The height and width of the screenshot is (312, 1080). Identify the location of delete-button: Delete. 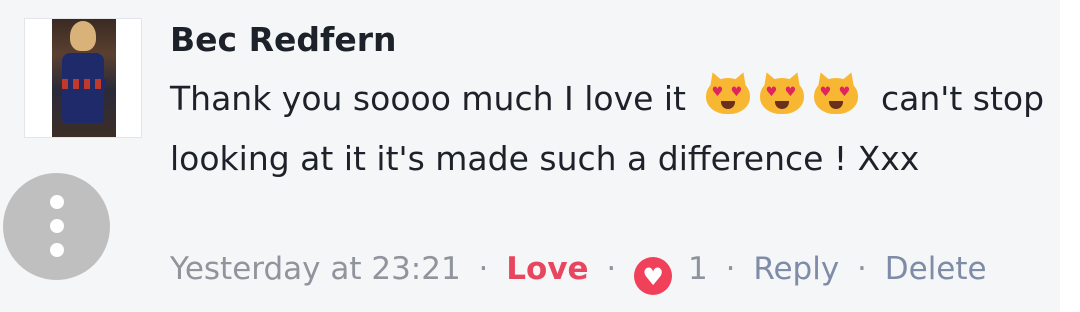
(936, 269).